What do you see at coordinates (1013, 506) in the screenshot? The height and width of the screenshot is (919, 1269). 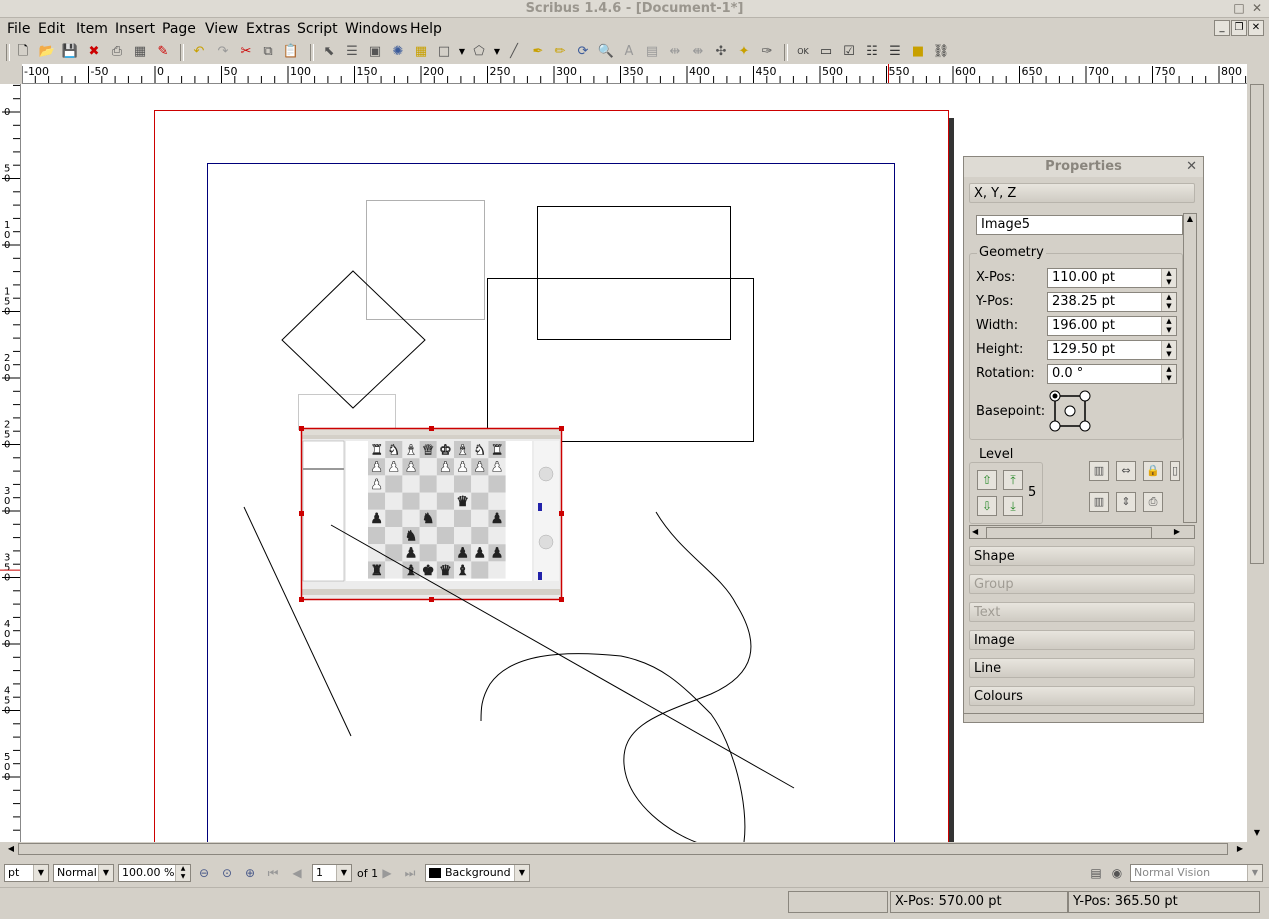 I see `lower-to-bottom-icon: ⤓` at bounding box center [1013, 506].